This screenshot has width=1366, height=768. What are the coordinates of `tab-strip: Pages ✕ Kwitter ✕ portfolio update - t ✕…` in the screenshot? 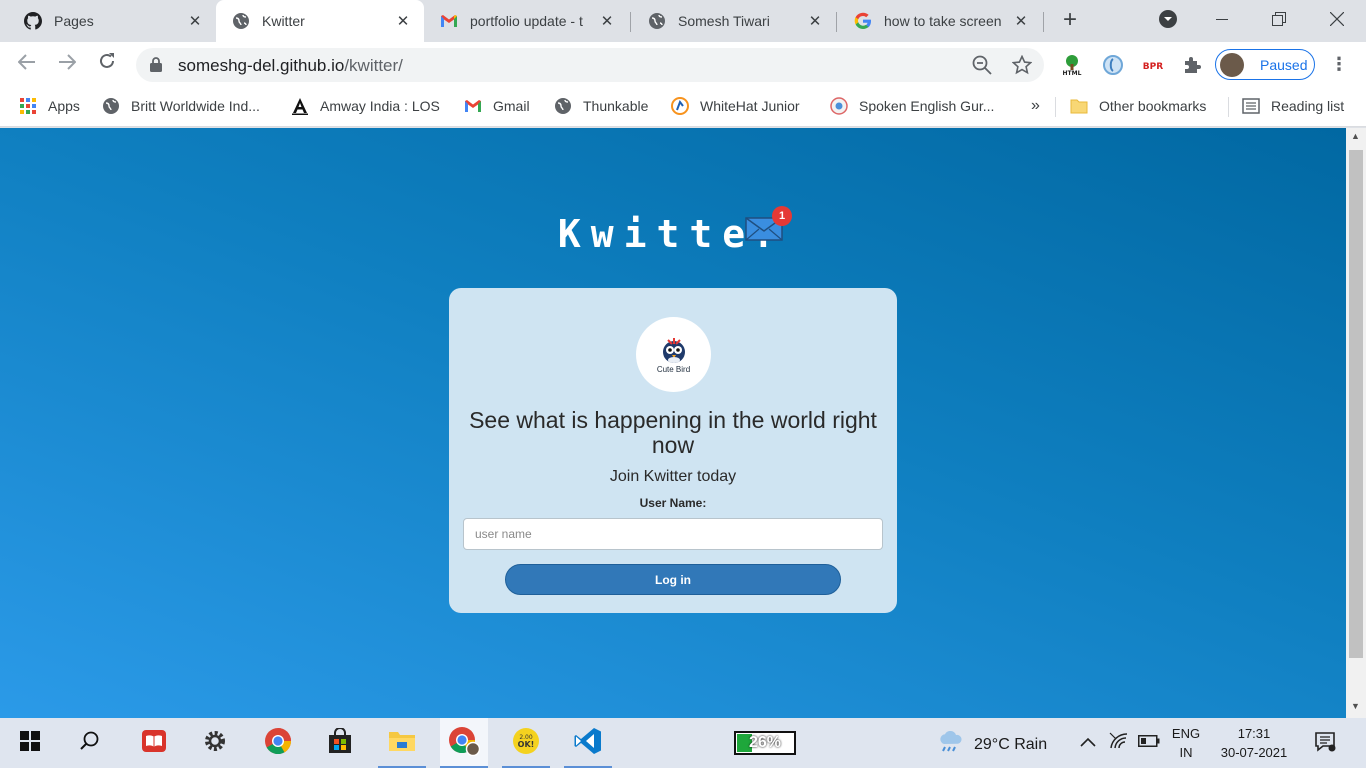 It's located at (683, 21).